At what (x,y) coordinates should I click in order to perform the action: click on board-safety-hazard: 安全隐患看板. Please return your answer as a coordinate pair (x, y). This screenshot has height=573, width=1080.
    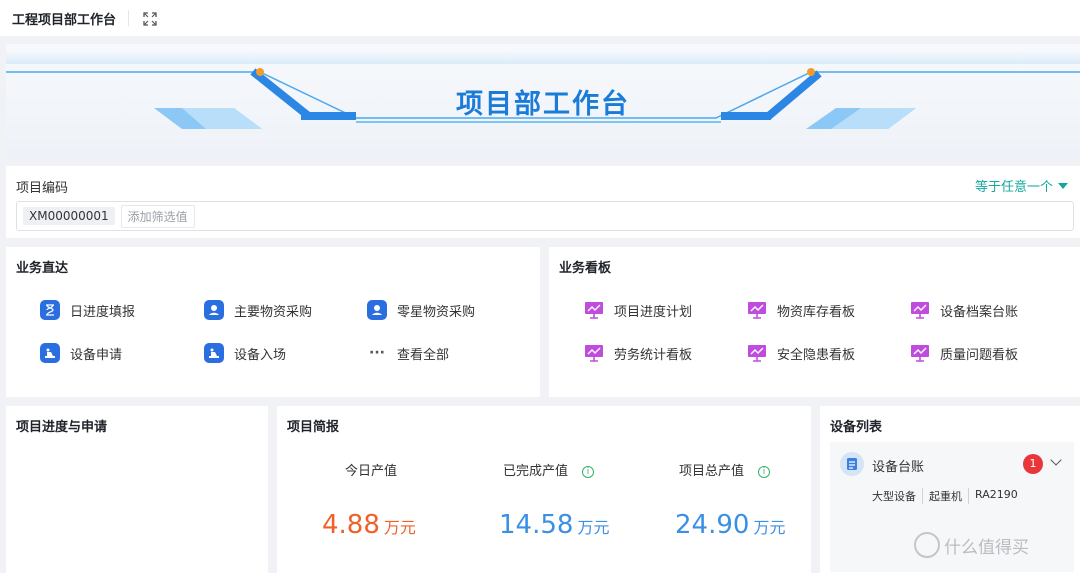
    Looking at the image, I should click on (801, 353).